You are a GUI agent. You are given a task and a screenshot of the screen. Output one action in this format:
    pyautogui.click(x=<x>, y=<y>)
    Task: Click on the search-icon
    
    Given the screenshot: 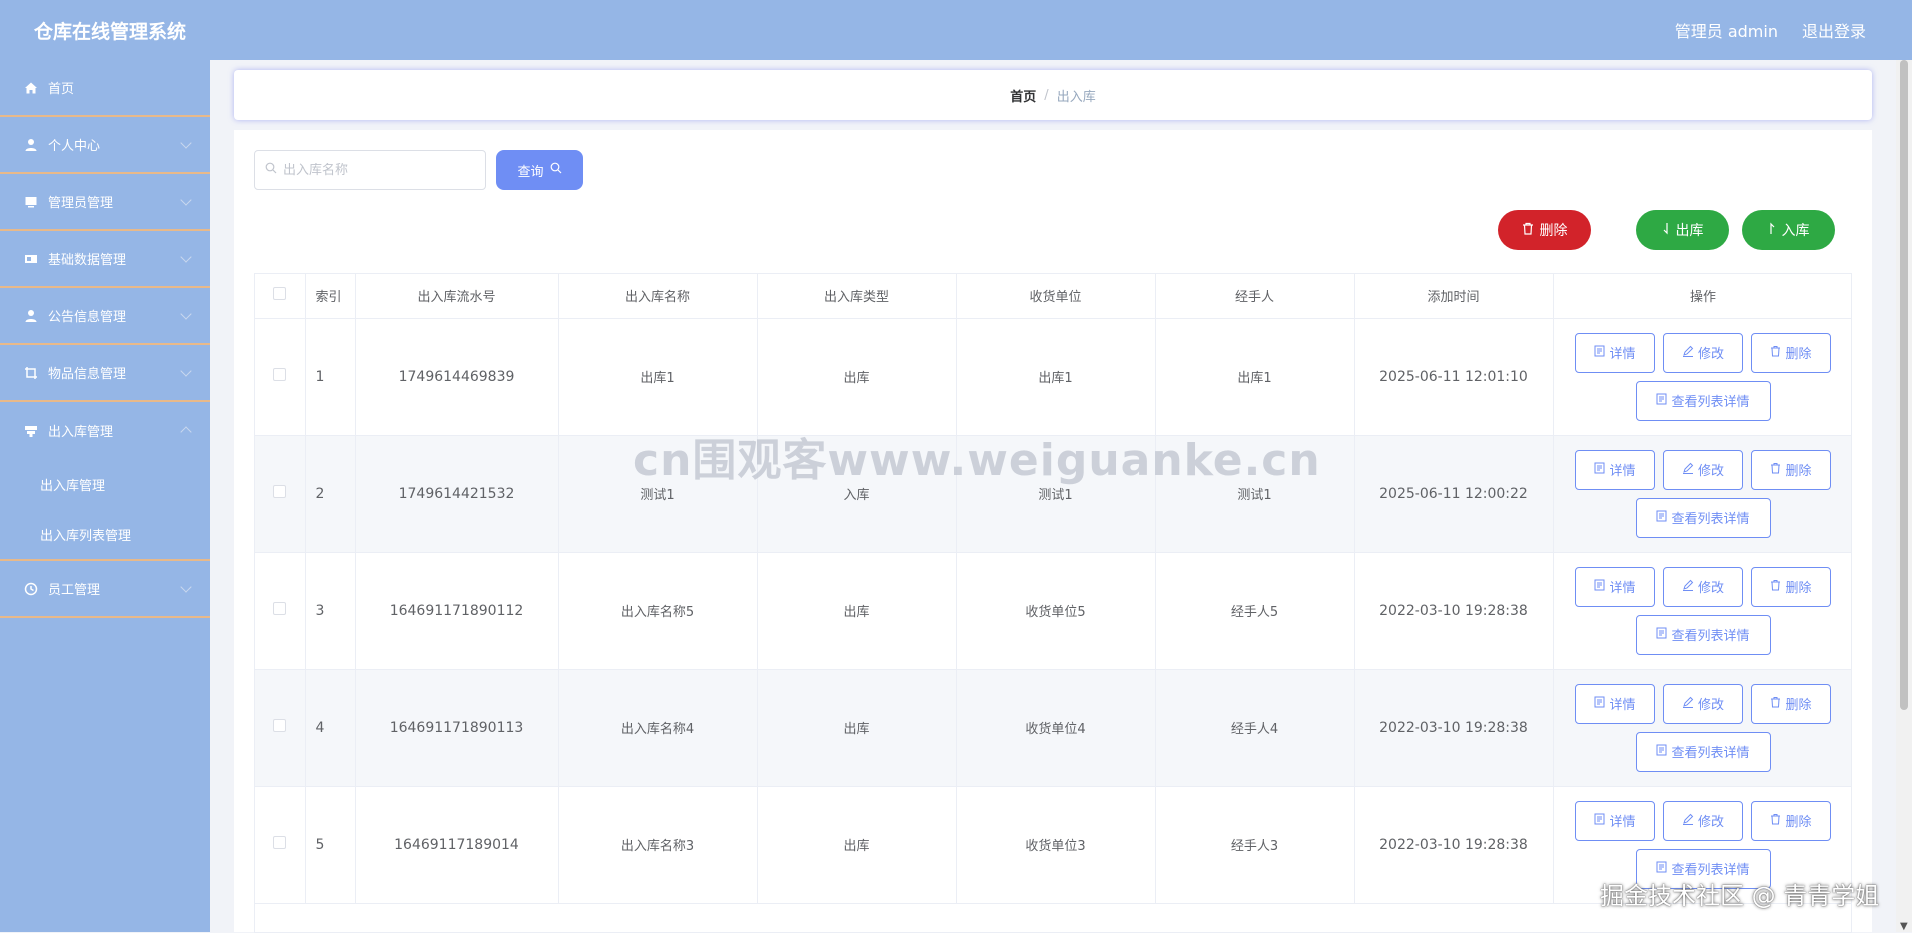 What is the action you would take?
    pyautogui.click(x=271, y=170)
    